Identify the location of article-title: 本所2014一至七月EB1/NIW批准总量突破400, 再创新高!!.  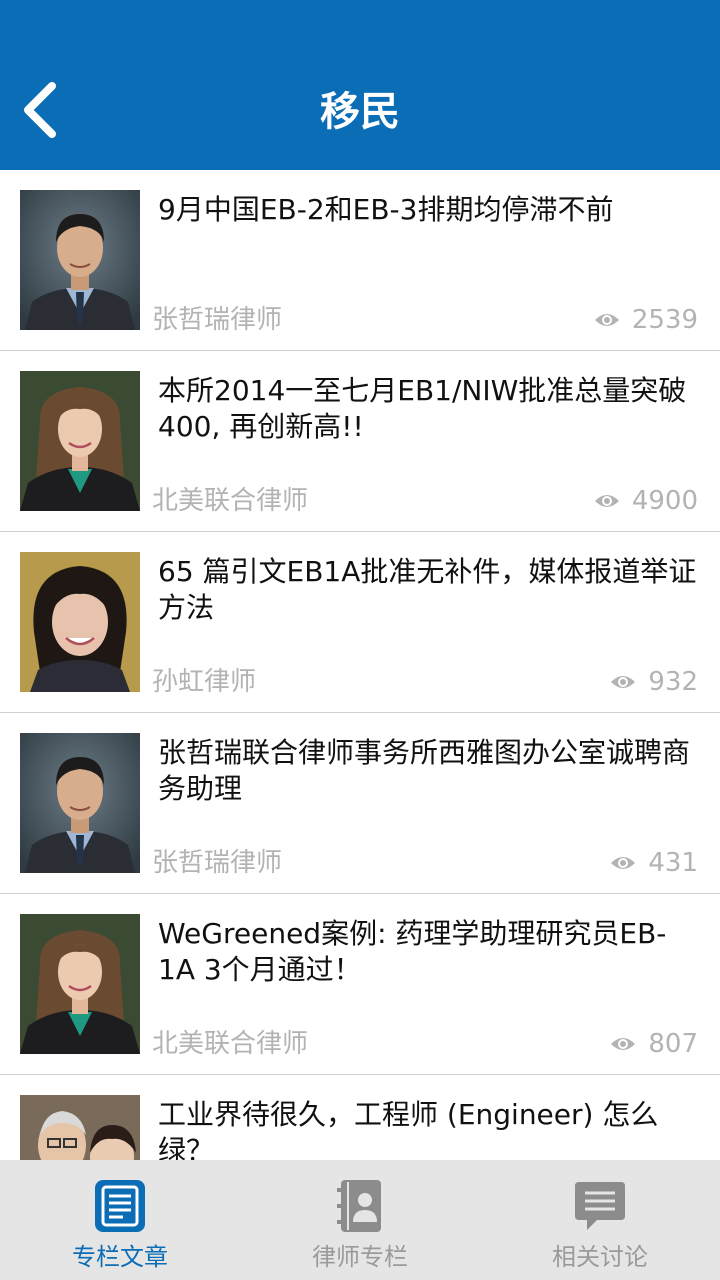
(422, 408).